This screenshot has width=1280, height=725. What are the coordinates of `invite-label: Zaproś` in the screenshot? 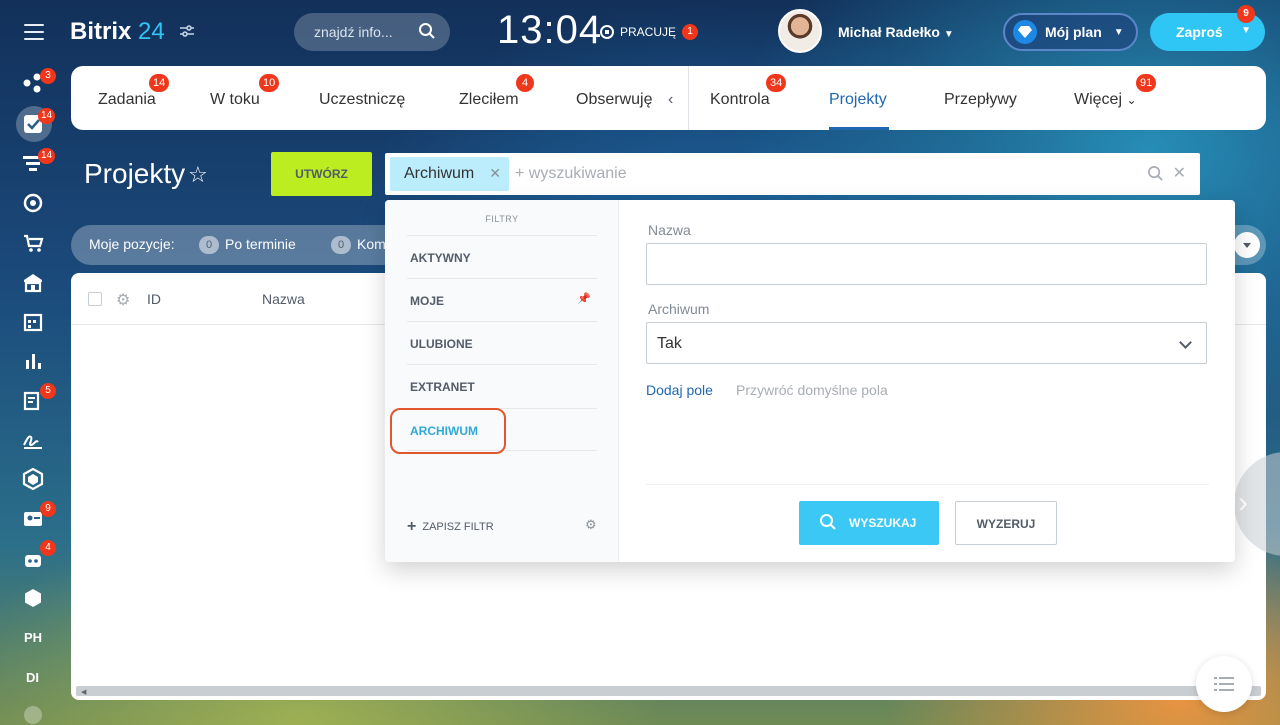 It's located at (1199, 32).